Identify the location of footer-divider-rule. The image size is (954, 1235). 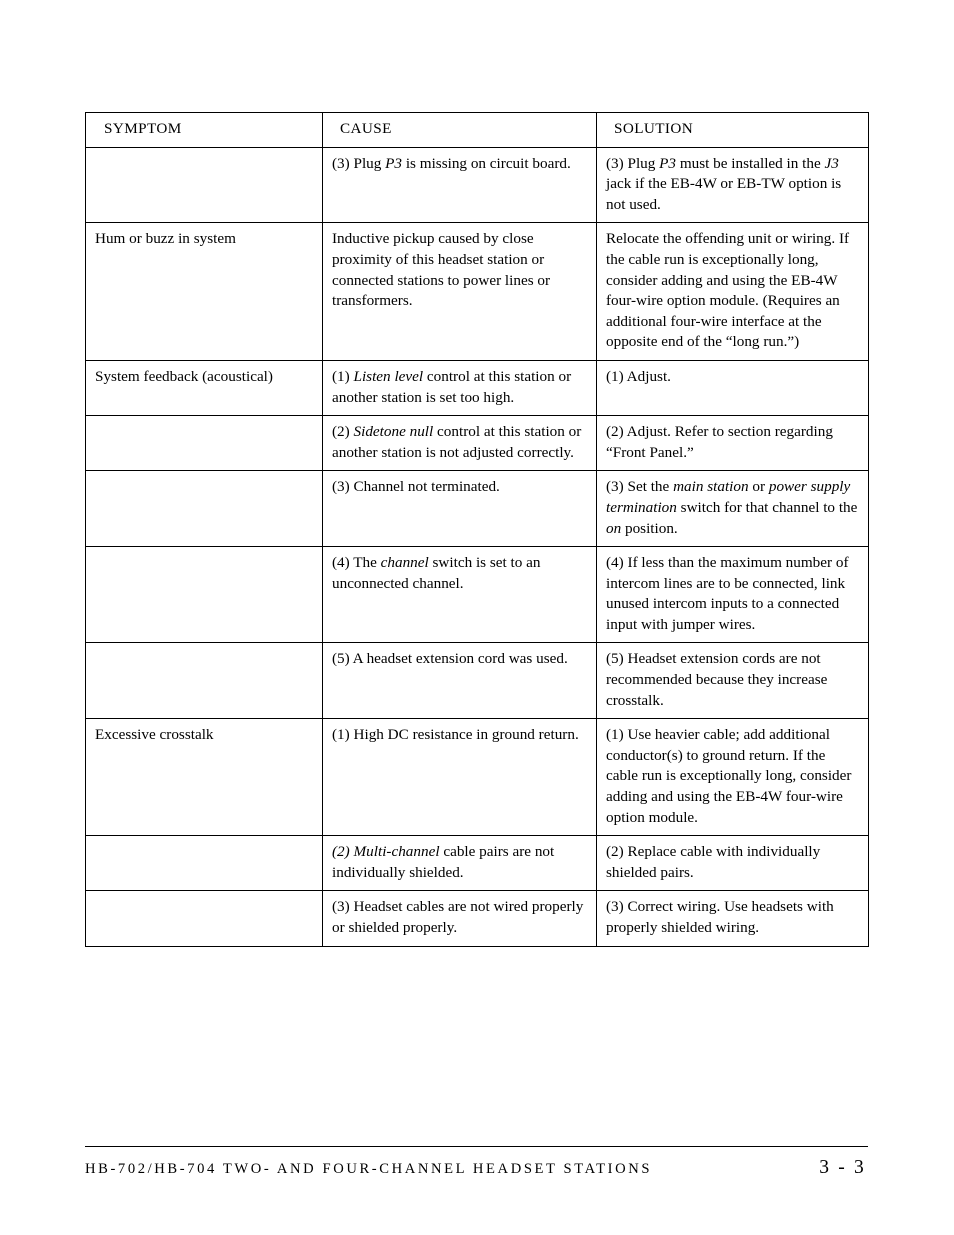
(476, 1146).